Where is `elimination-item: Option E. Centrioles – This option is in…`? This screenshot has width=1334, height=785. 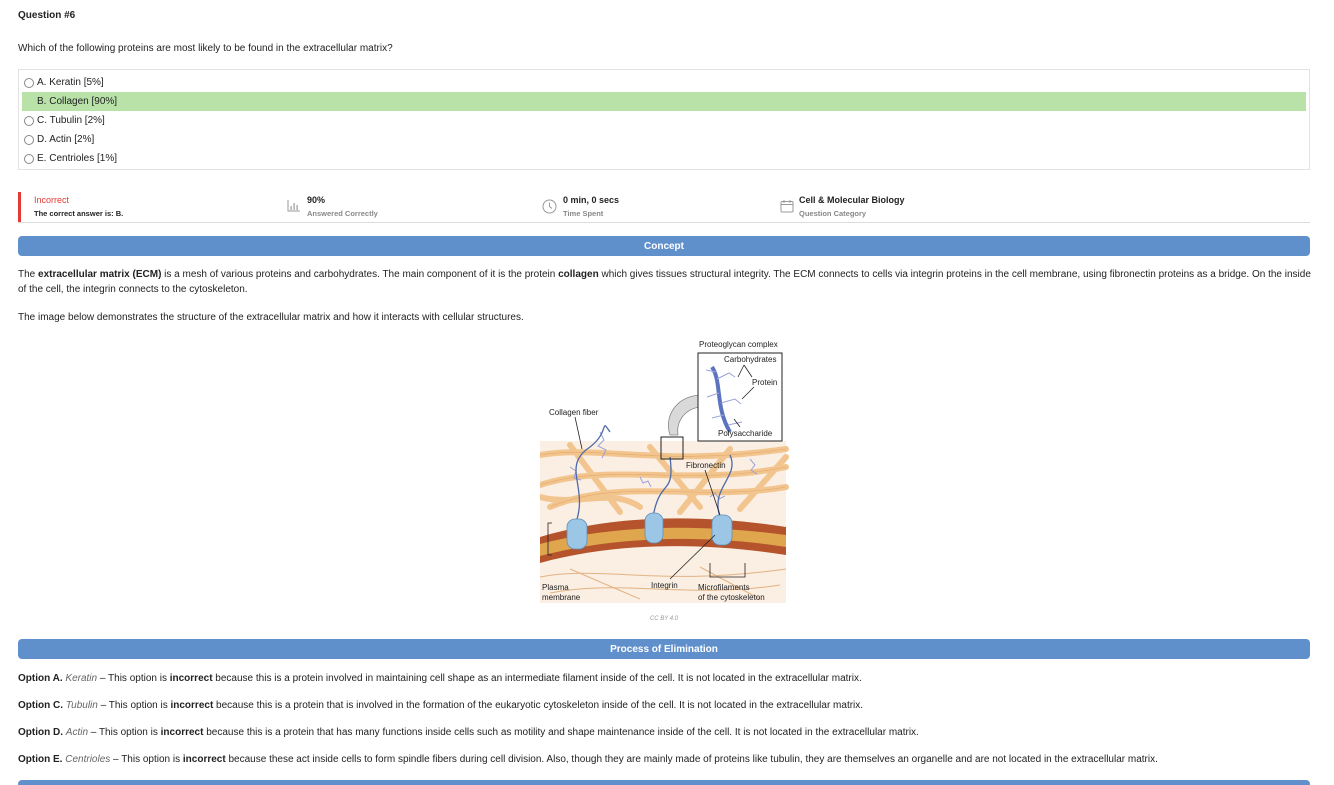 elimination-item: Option E. Centrioles – This option is in… is located at coordinates (588, 759).